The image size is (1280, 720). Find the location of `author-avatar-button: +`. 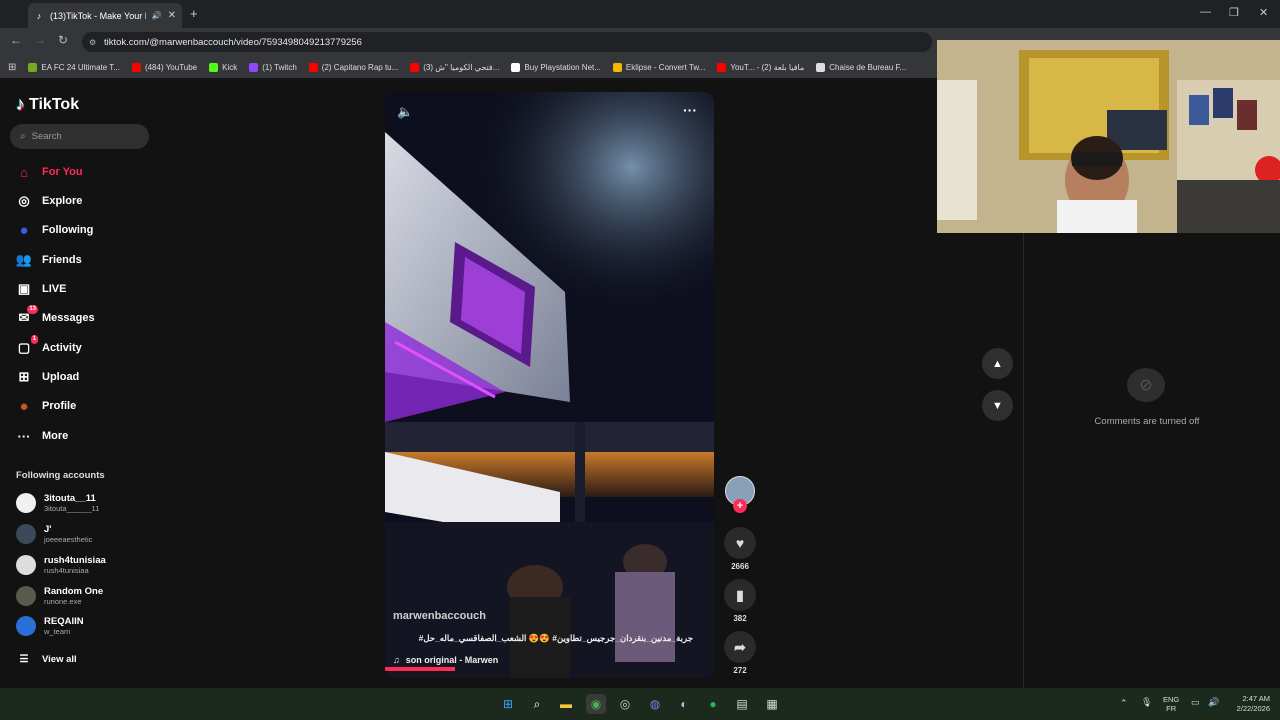

author-avatar-button: + is located at coordinates (740, 494).